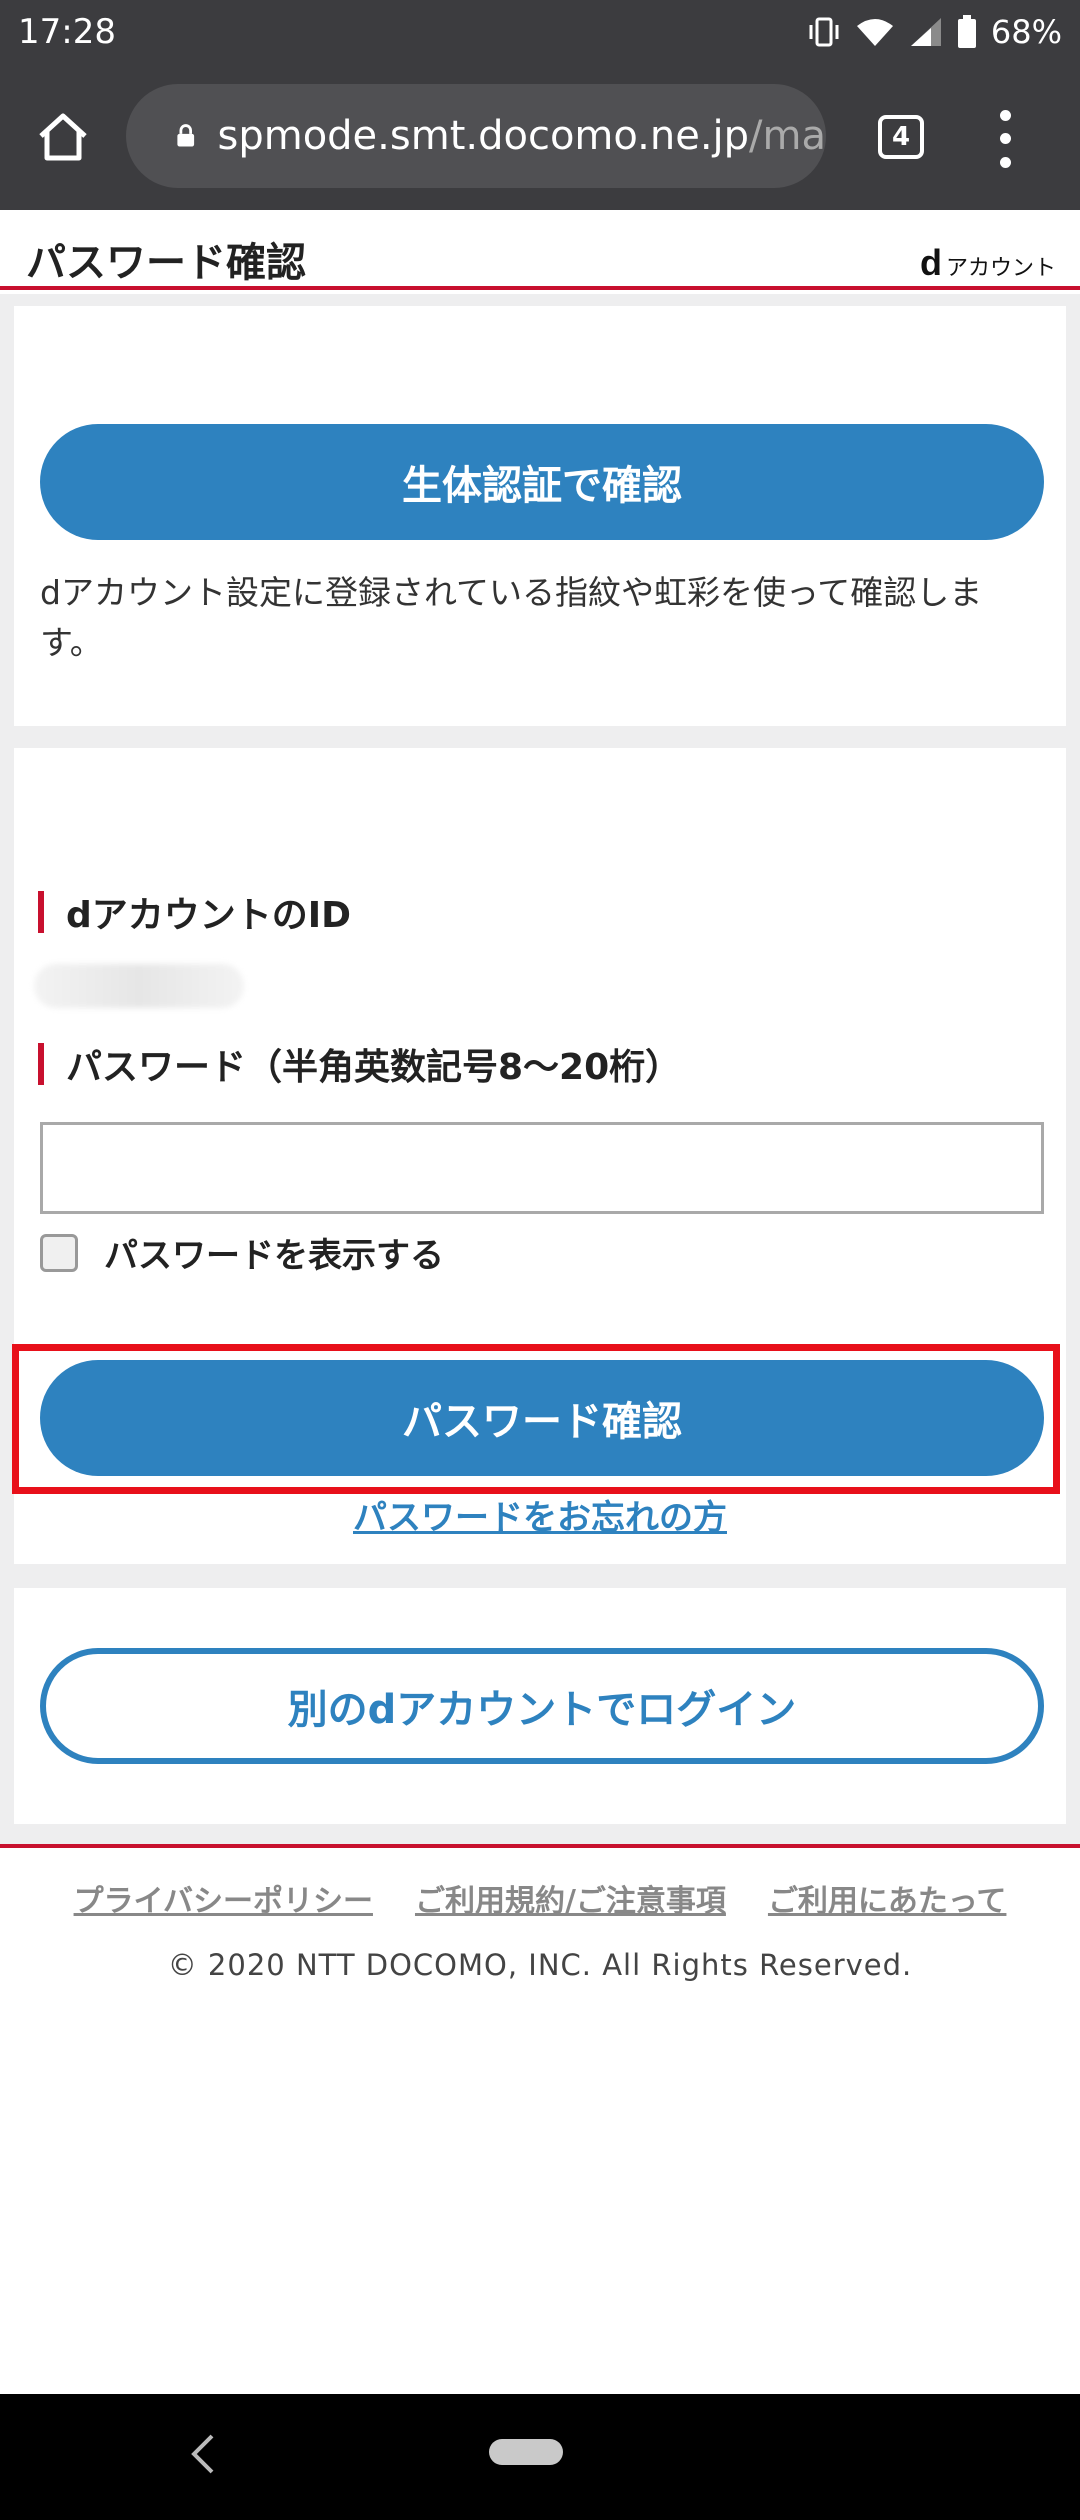 This screenshot has width=1080, height=2520. What do you see at coordinates (1026, 32) in the screenshot?
I see `battery-percent: 68%` at bounding box center [1026, 32].